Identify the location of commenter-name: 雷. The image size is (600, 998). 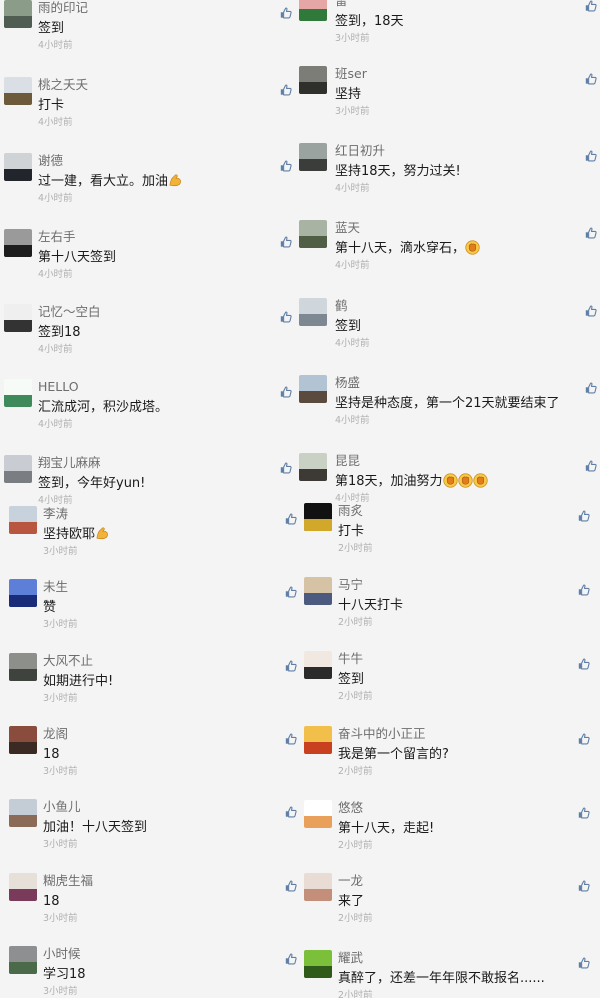
(341, 4).